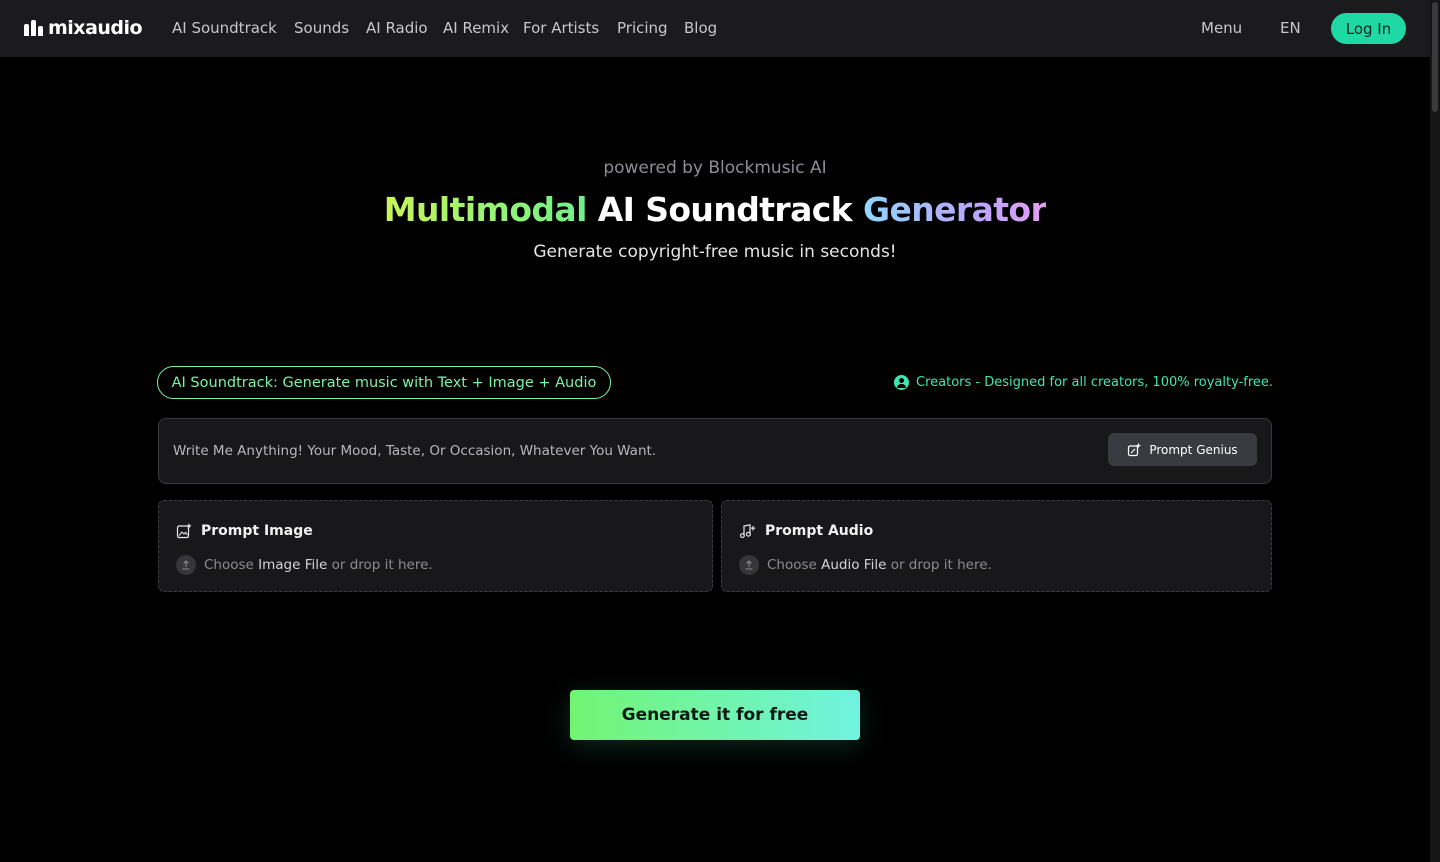 Image resolution: width=1440 pixels, height=862 pixels. What do you see at coordinates (954, 209) in the screenshot?
I see `title-part-generator: Generator` at bounding box center [954, 209].